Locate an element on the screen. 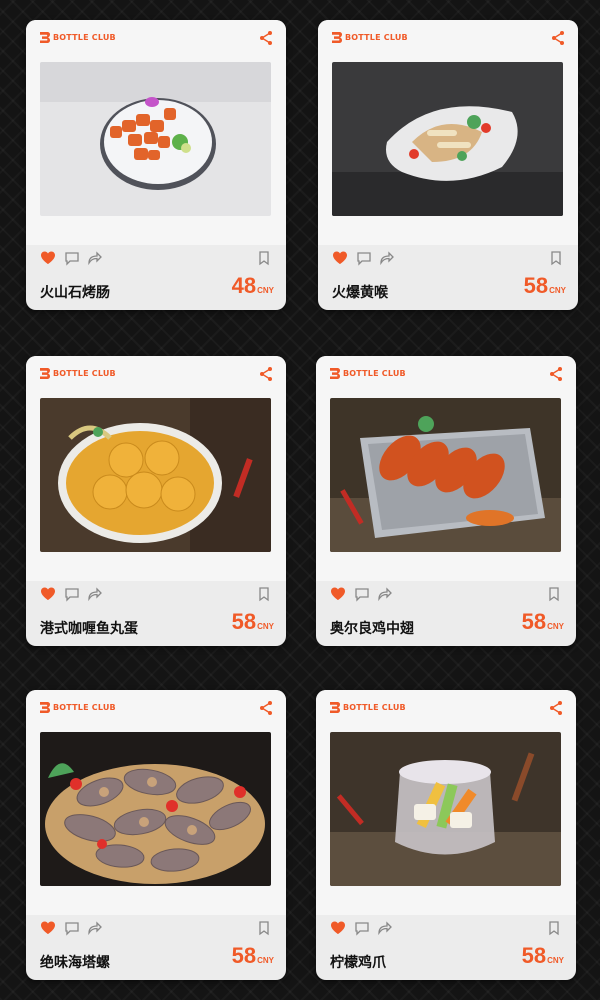 The image size is (600, 1000). dish-price: 48CNY is located at coordinates (253, 286).